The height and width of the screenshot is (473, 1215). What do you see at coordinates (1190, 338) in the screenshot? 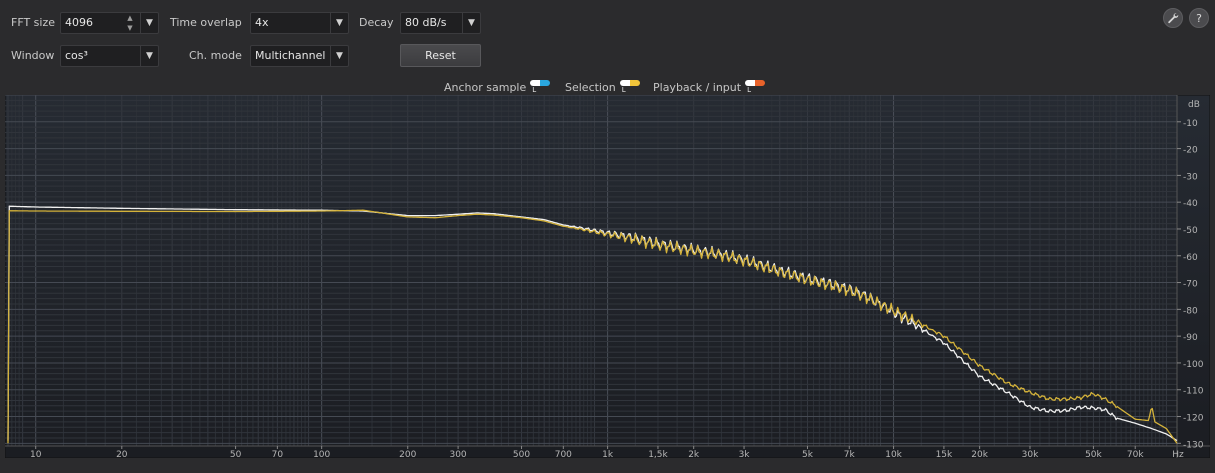
I see `y-tick-label: -90` at bounding box center [1190, 338].